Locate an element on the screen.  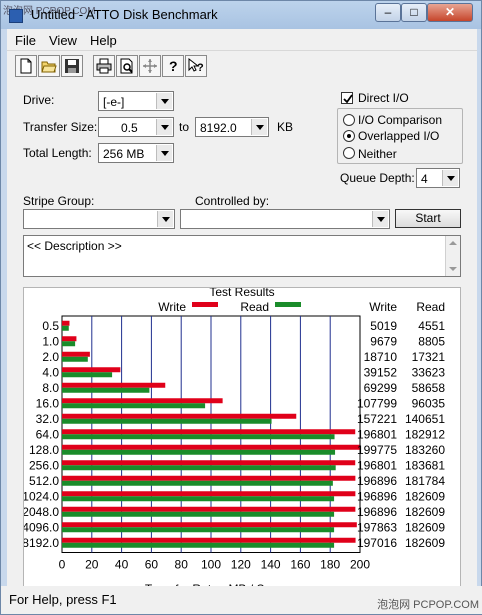
overlapped-io-label: Overlapped I/O is located at coordinates (399, 136).